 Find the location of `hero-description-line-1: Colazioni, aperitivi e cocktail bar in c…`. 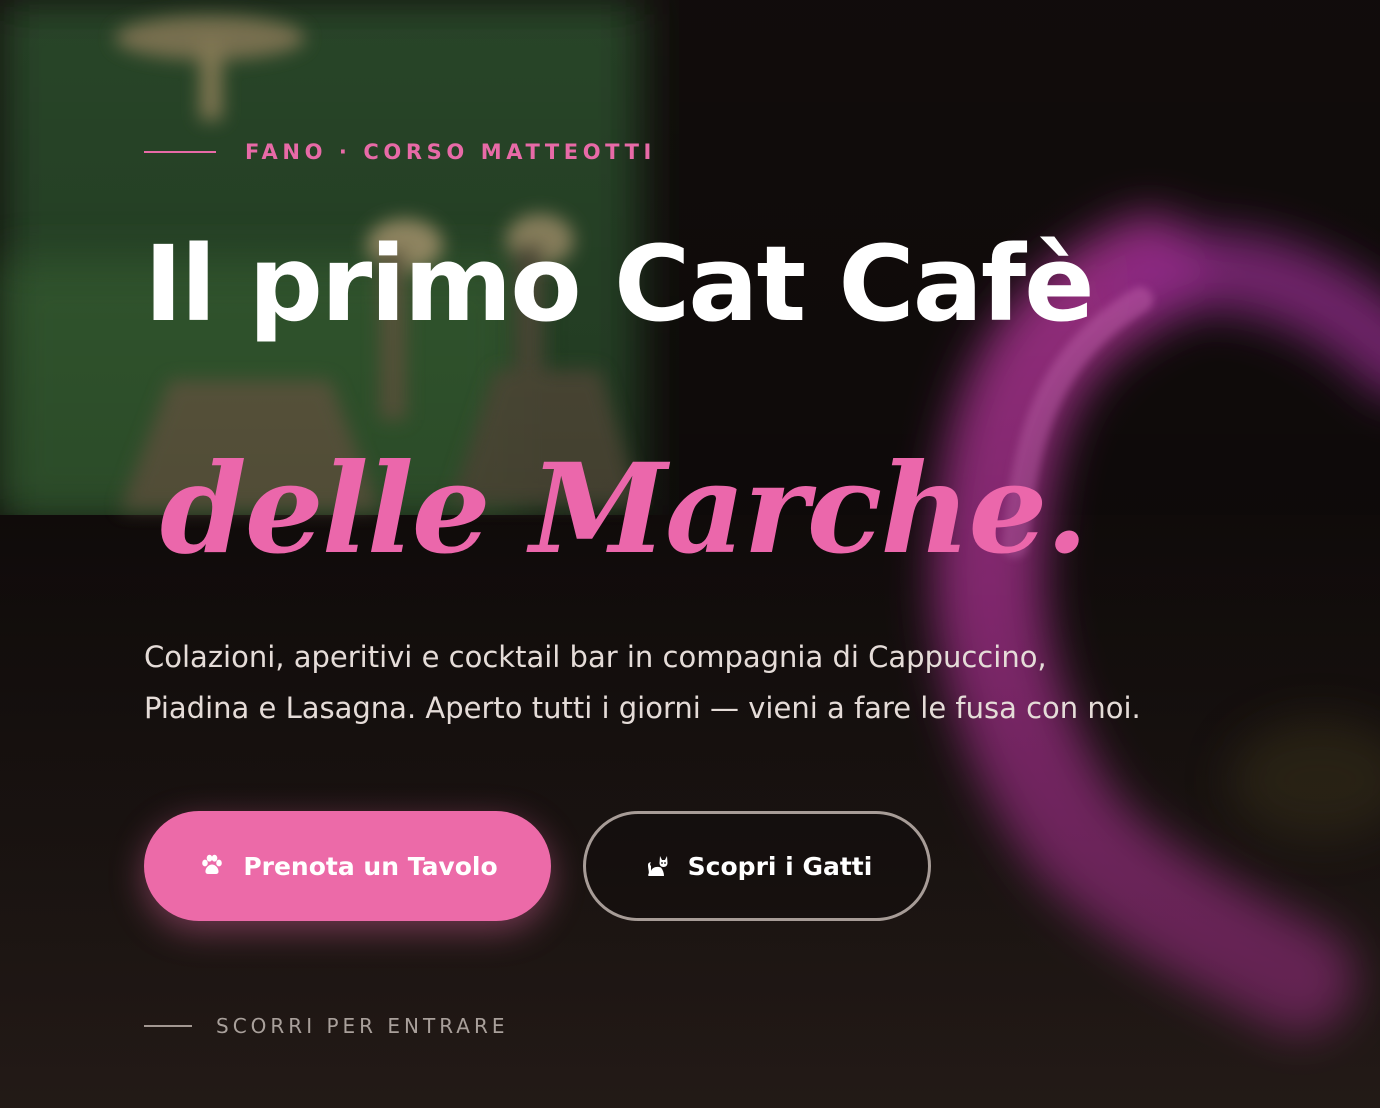

hero-description-line-1: Colazioni, aperitivi e cocktail bar in c… is located at coordinates (595, 657).